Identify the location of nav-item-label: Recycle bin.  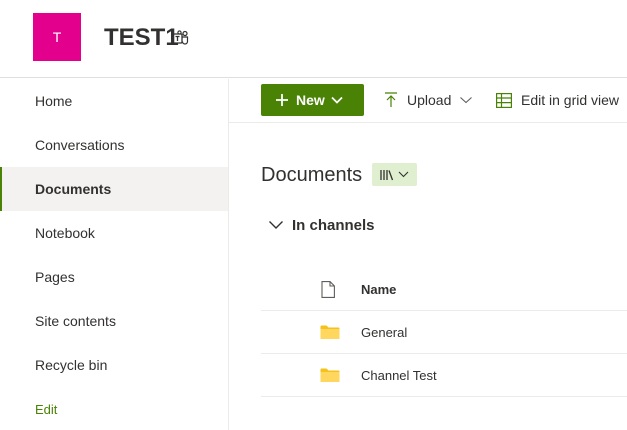
(71, 365).